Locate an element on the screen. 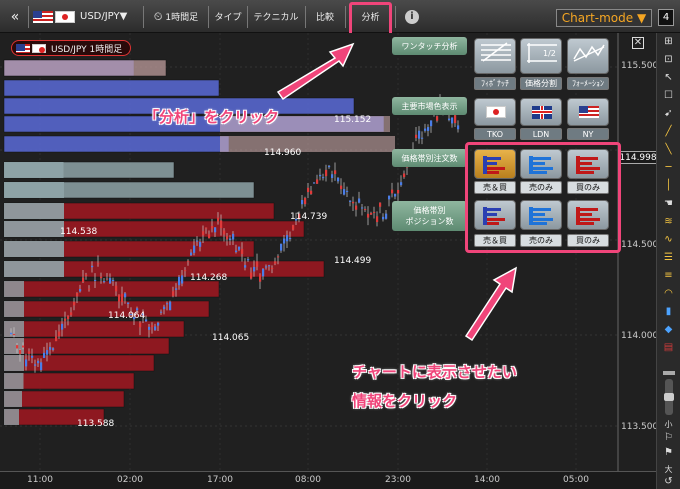 The width and height of the screenshot is (680, 489). bookmark-icon: ⚐ is located at coordinates (668, 437).